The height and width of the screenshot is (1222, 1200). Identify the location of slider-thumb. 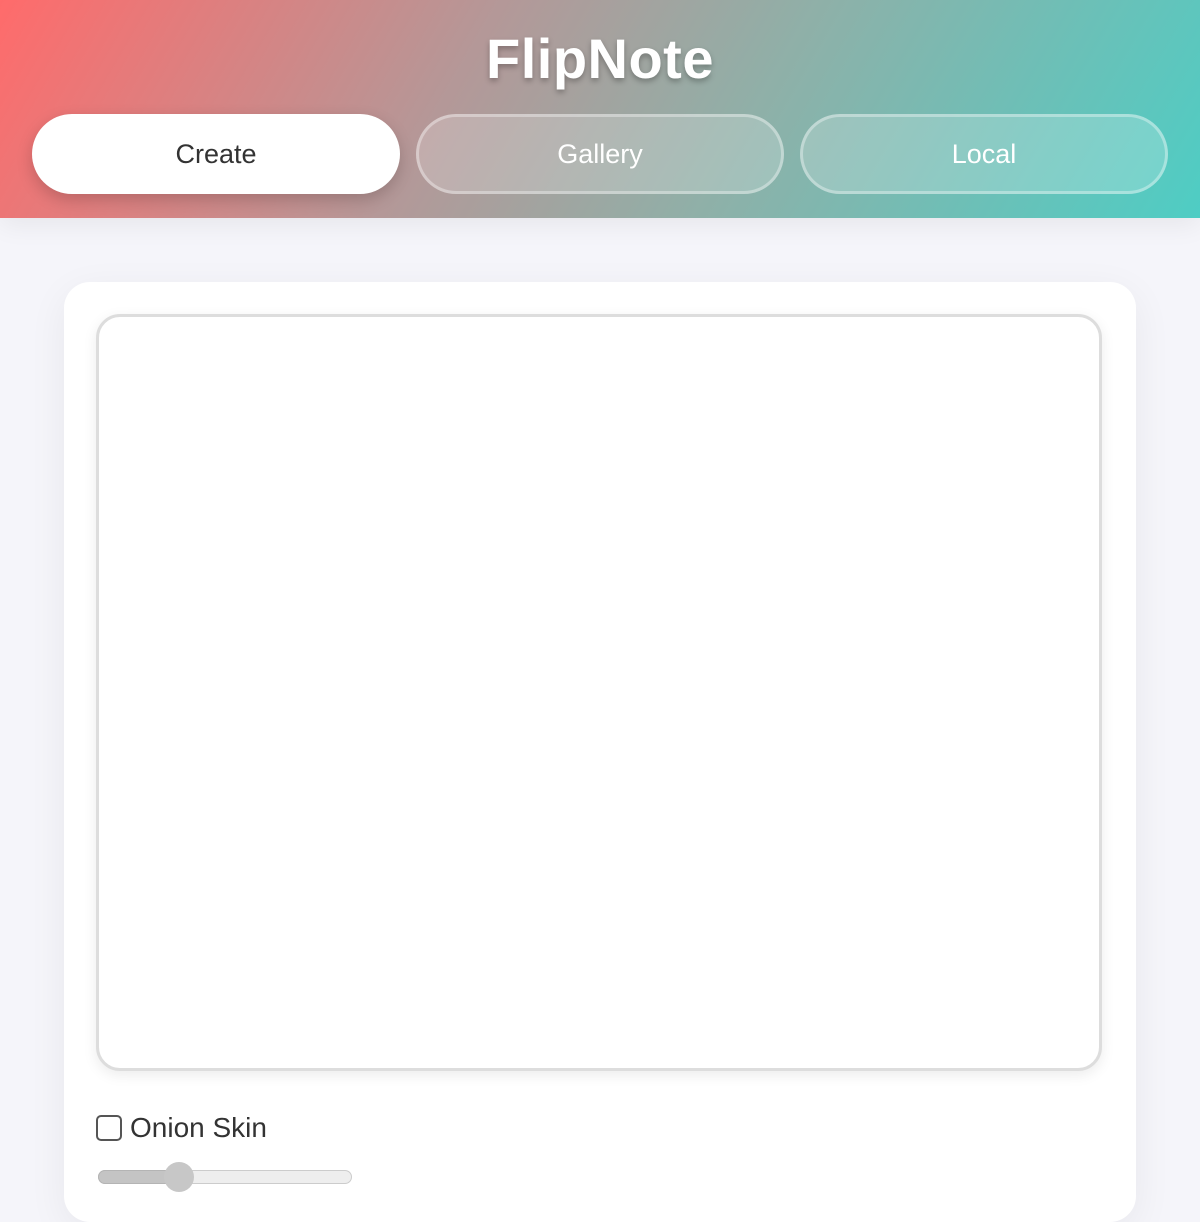
(179, 1177).